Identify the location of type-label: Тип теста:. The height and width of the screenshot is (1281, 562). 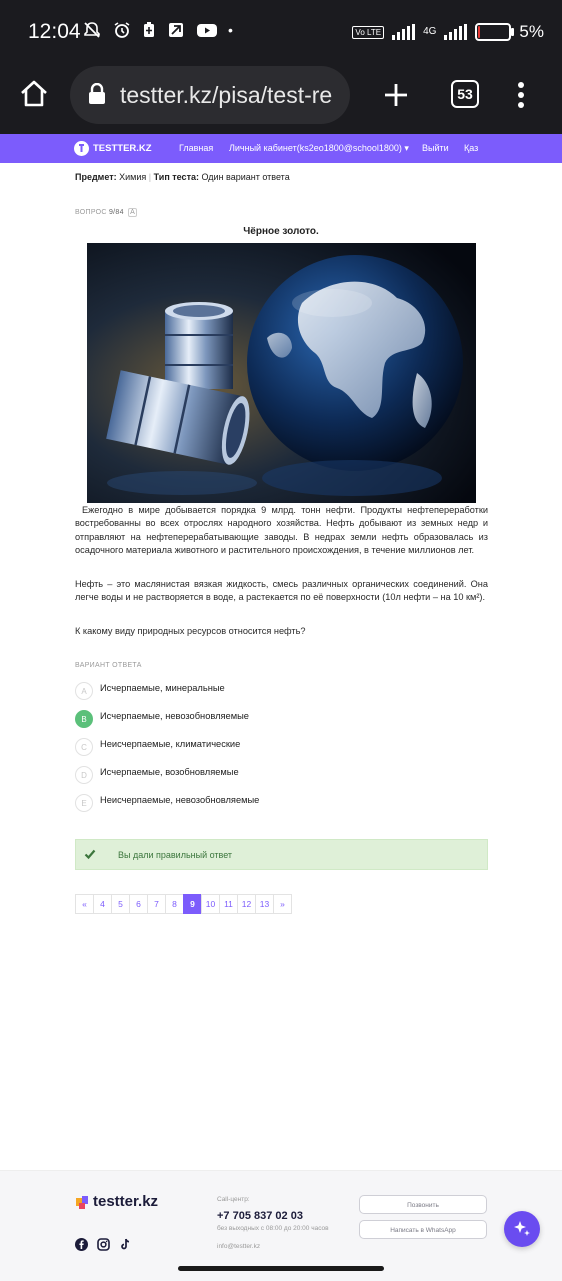
(176, 177).